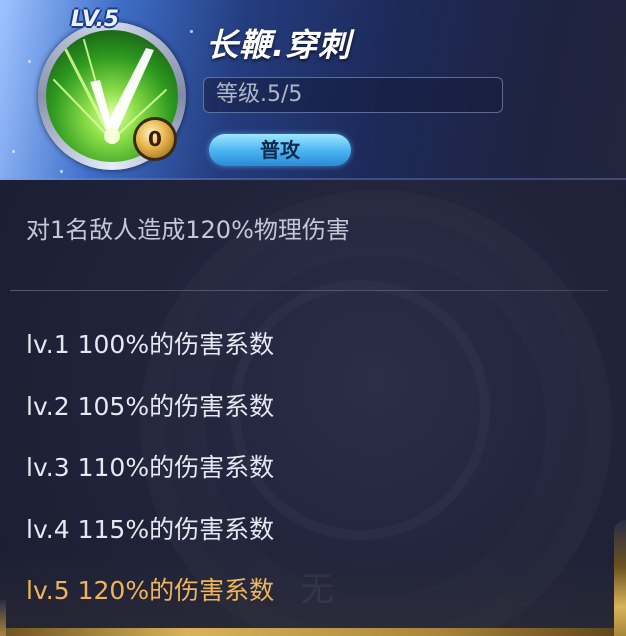 The height and width of the screenshot is (636, 626). What do you see at coordinates (155, 139) in the screenshot?
I see `skill-cost-coin: 0` at bounding box center [155, 139].